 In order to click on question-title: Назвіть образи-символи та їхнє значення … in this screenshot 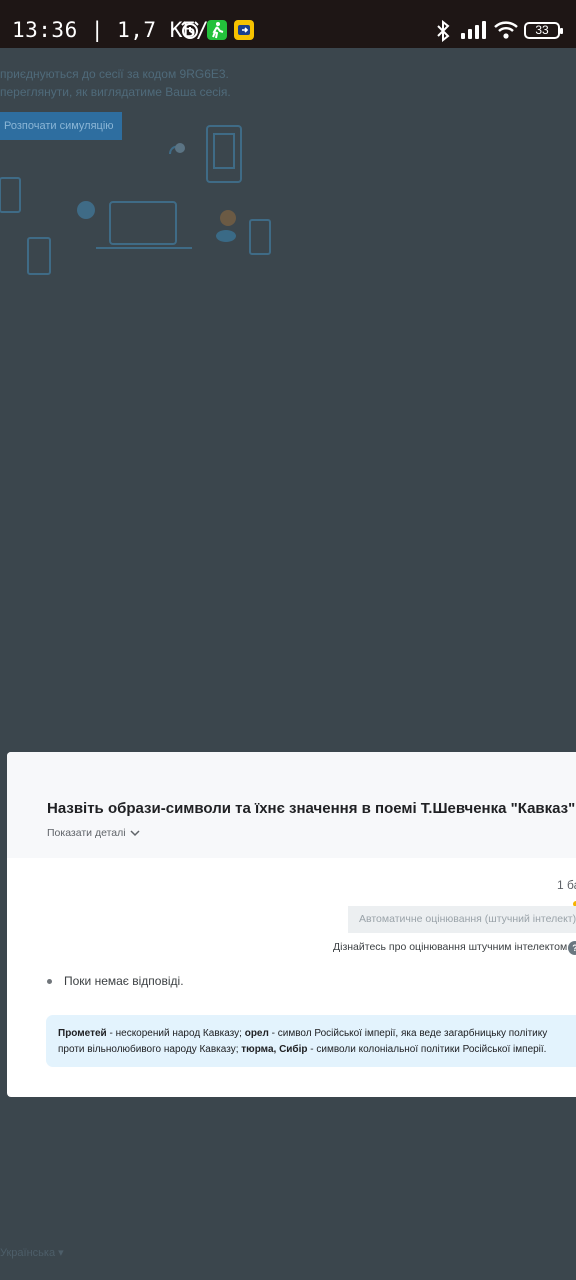, I will do `click(311, 808)`.